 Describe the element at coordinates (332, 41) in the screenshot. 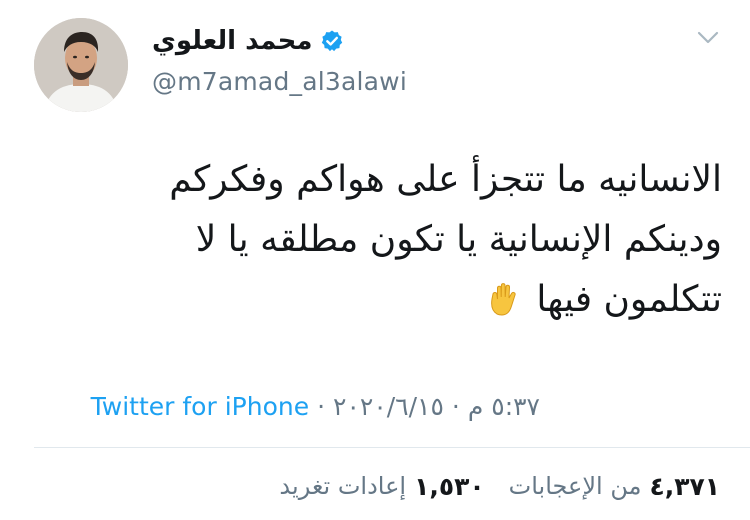

I see `verified-badge-icon` at that location.